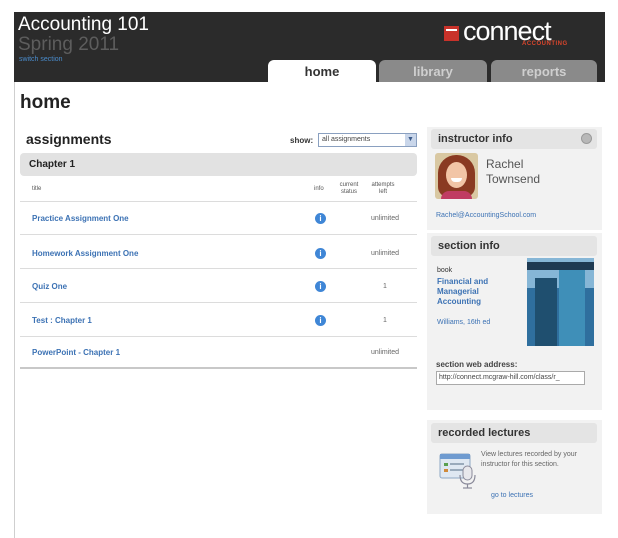 The image size is (618, 538). What do you see at coordinates (445, 270) in the screenshot?
I see `book-label: book` at bounding box center [445, 270].